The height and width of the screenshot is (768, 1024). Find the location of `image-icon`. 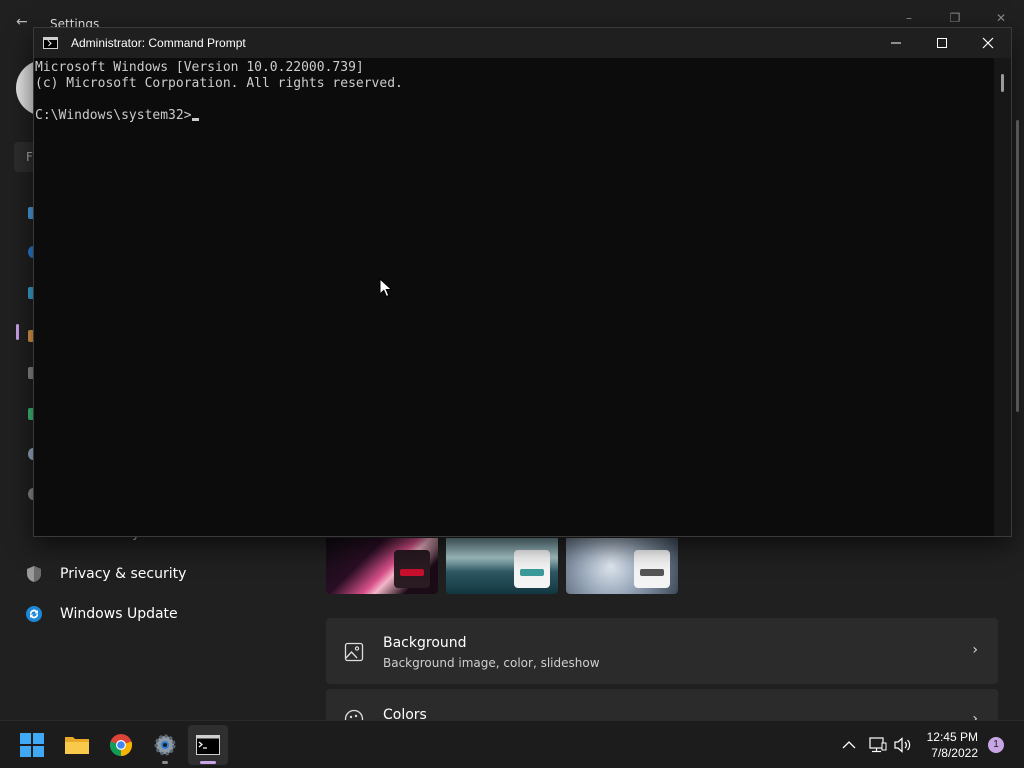

image-icon is located at coordinates (354, 652).